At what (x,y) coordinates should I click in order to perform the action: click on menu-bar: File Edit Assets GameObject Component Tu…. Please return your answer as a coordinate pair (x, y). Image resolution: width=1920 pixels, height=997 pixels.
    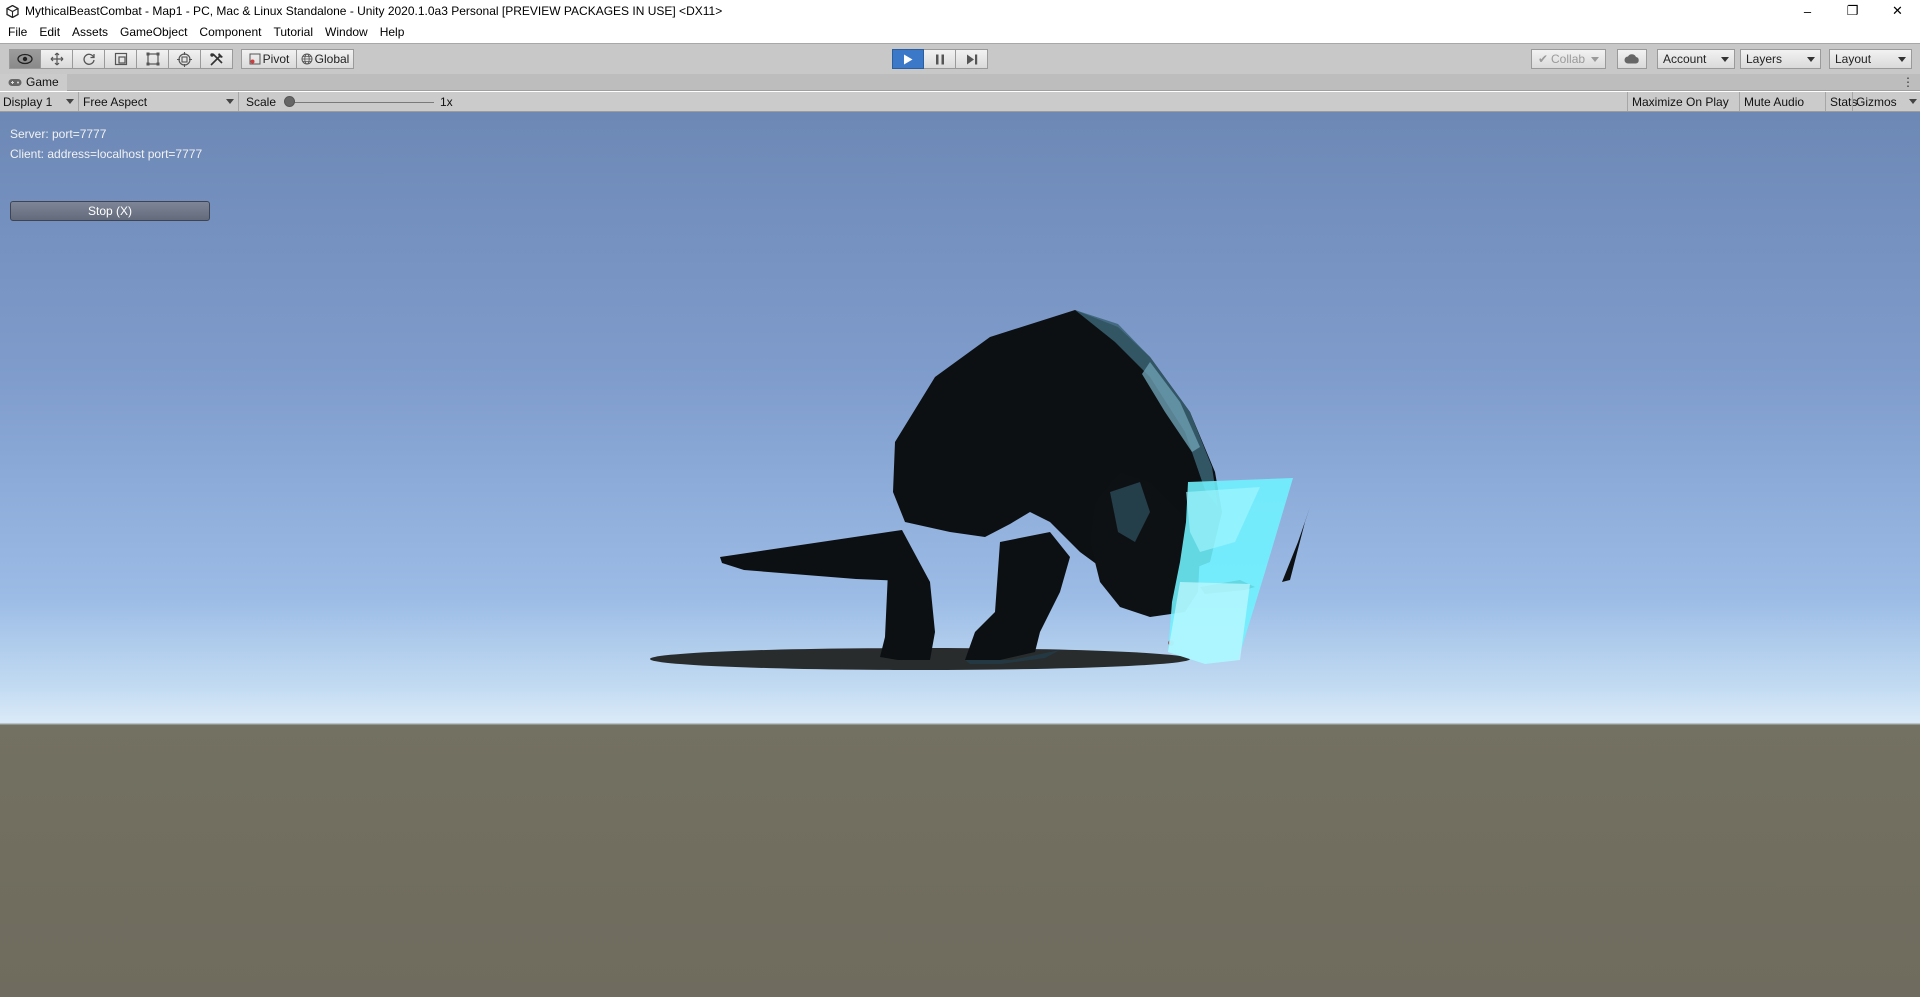
    Looking at the image, I should click on (960, 32).